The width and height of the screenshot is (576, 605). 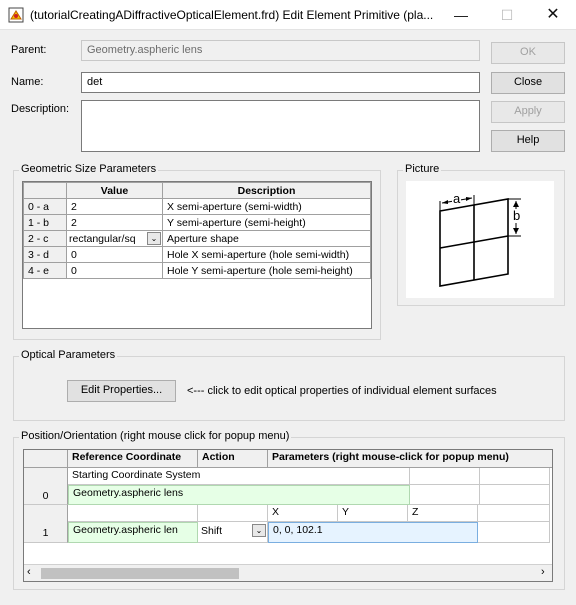 I want to click on description-label: Description:, so click(x=40, y=109).